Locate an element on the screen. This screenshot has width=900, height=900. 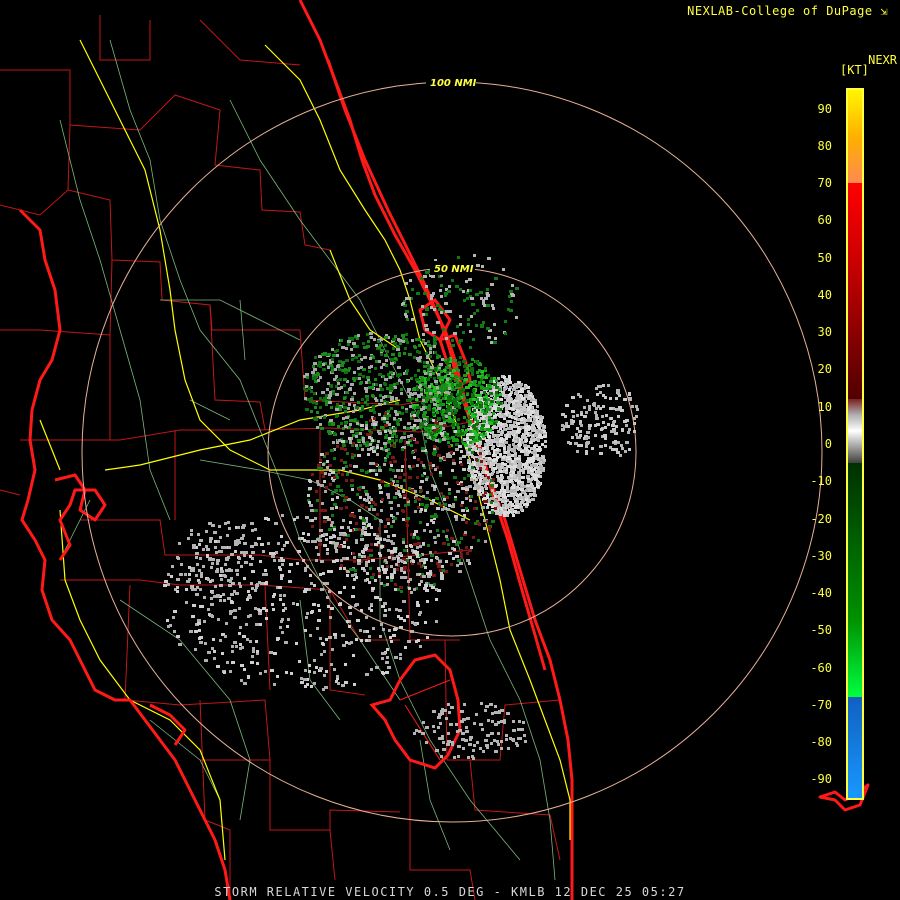
range-ring-label-50: 50 NMI is located at coordinates (454, 269).